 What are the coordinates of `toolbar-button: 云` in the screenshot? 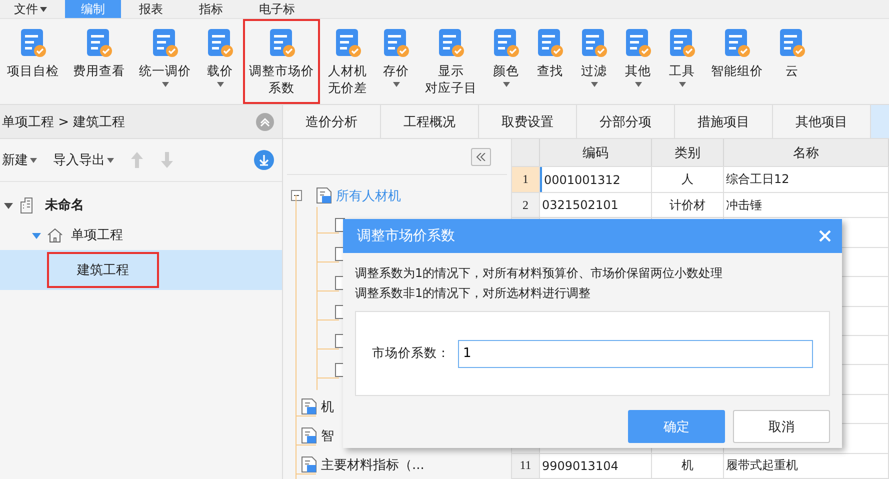 It's located at (792, 61).